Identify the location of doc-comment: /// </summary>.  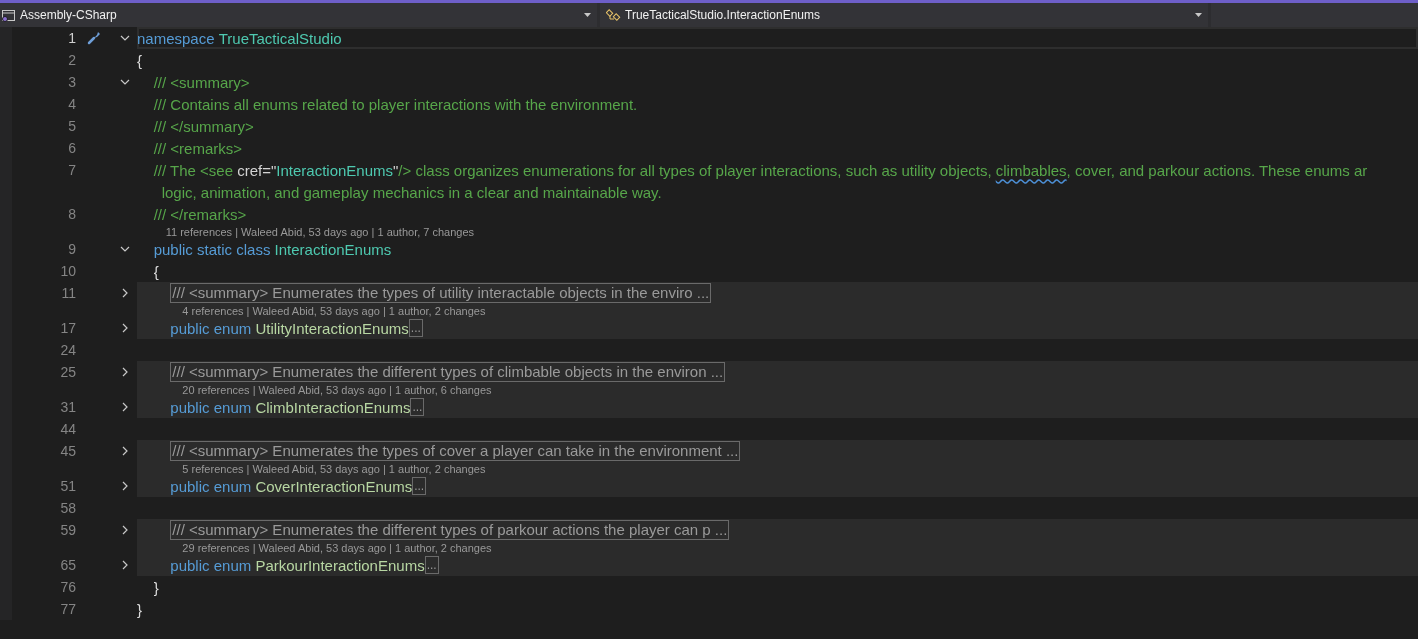
(203, 126).